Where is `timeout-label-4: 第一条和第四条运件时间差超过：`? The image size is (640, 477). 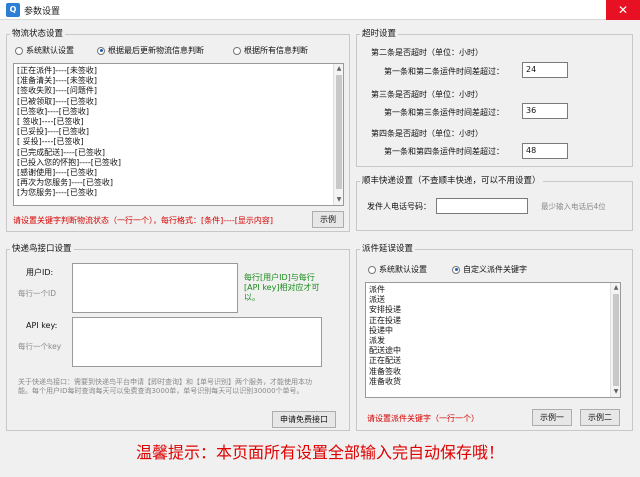 timeout-label-4: 第一条和第四条运件时间差超过： is located at coordinates (444, 151).